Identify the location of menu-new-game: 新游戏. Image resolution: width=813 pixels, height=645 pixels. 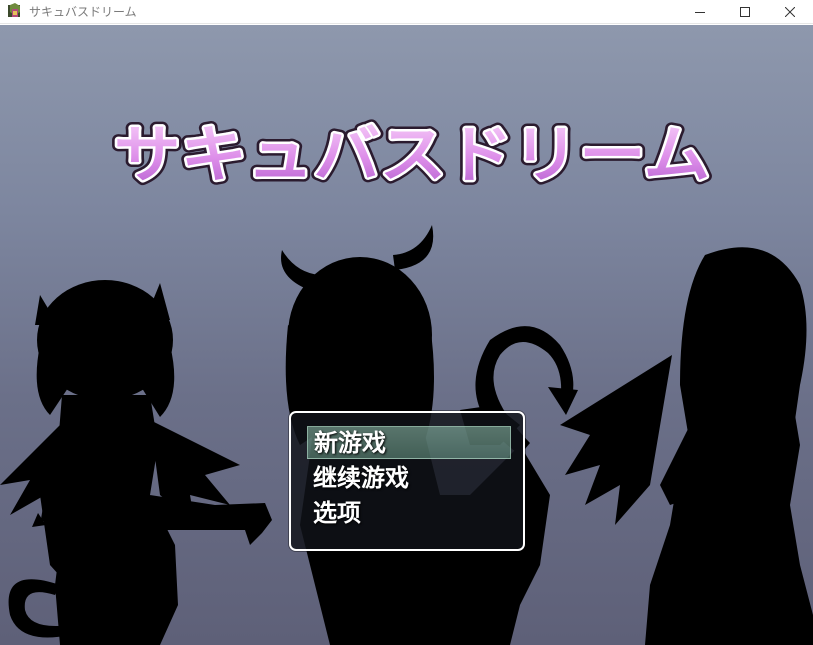
(409, 442).